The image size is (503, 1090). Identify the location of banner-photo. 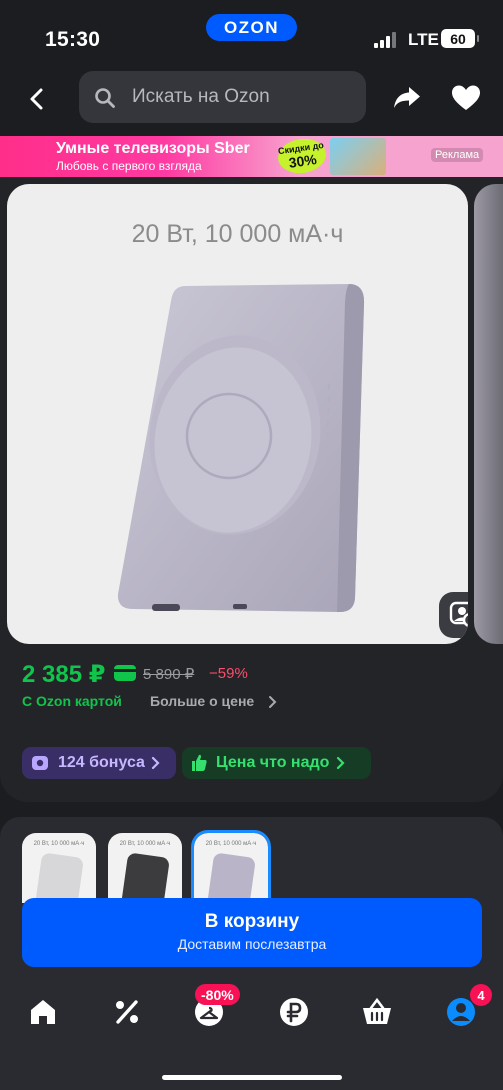
(358, 156).